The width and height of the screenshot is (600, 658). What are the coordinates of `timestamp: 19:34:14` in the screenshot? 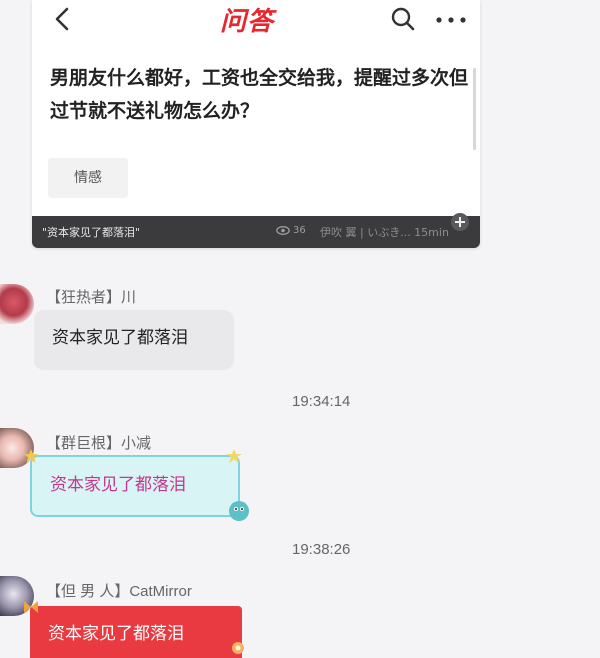 It's located at (321, 401).